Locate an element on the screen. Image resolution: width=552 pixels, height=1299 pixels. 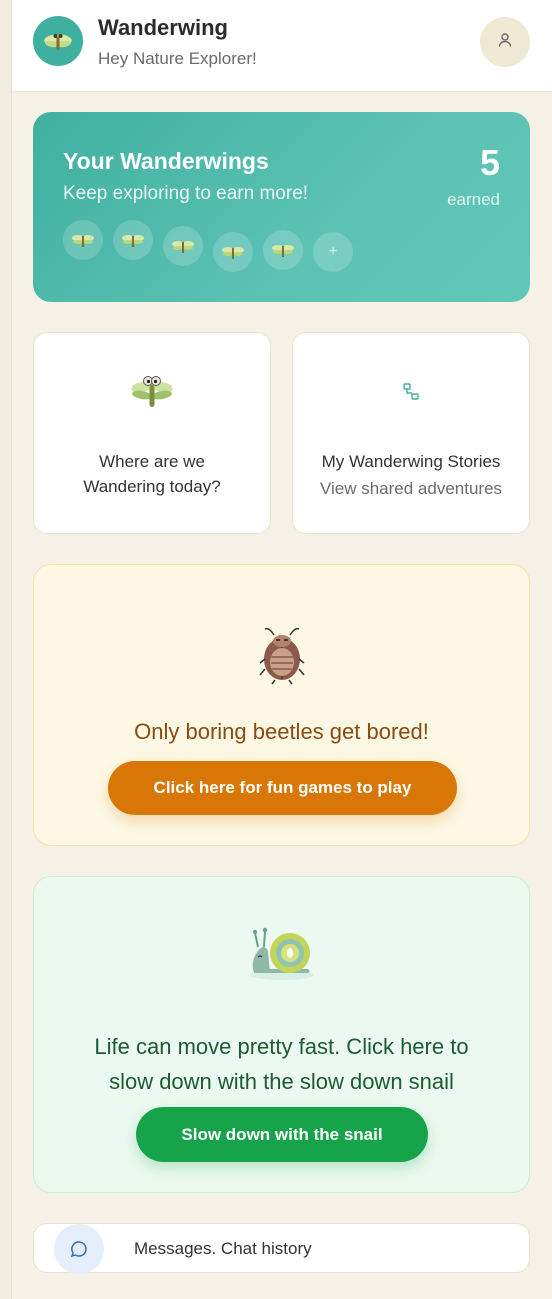
app-title: Wanderwing is located at coordinates (163, 27).